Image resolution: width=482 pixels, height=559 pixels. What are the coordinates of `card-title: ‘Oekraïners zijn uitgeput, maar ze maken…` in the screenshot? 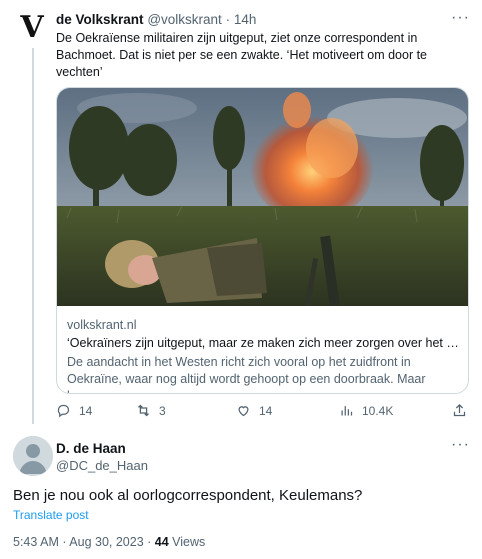 It's located at (265, 343).